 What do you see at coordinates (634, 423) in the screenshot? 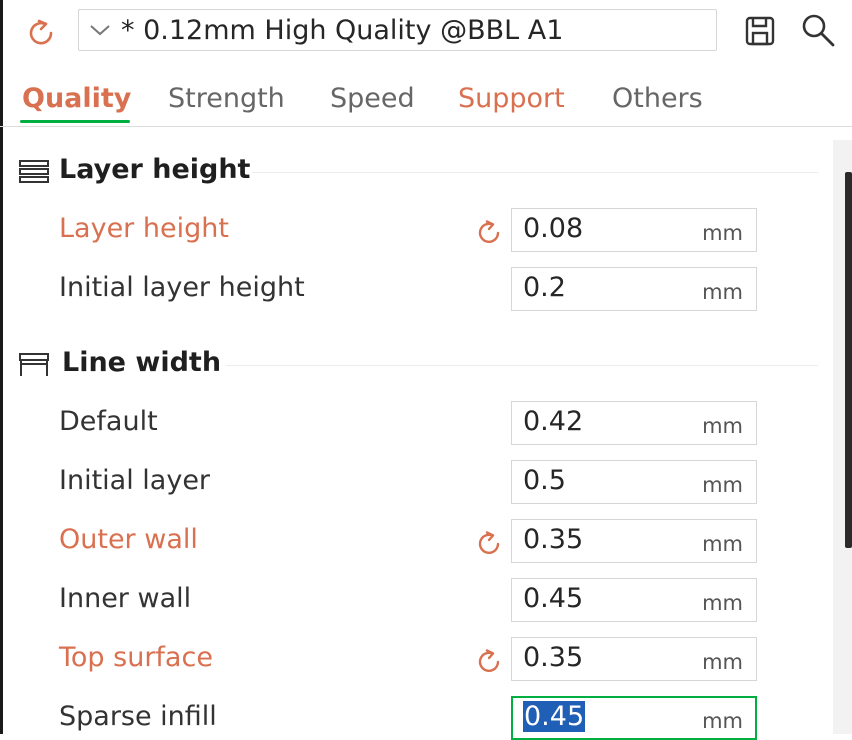
I see `default-width-input: 0.42 mm` at bounding box center [634, 423].